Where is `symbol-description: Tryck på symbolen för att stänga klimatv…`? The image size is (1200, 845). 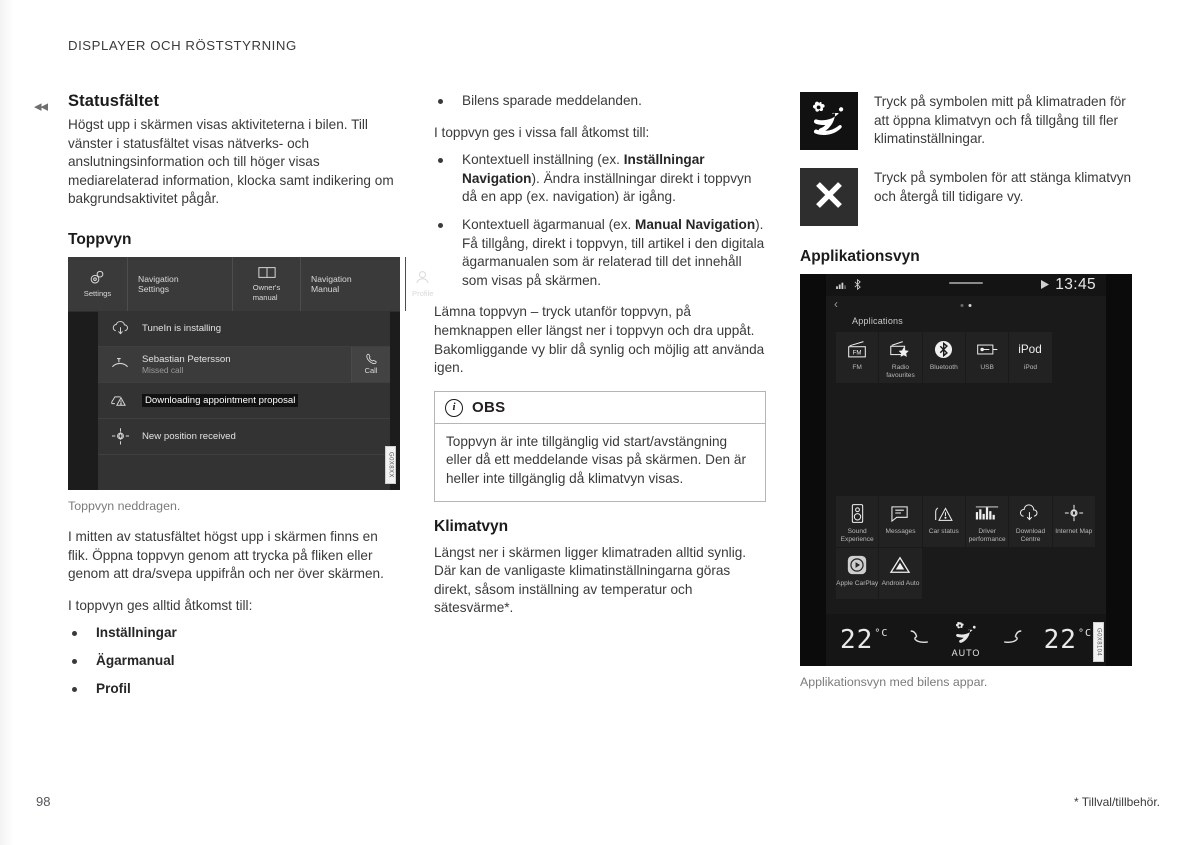
symbol-description: Tryck på symbolen för att stänga klimatv… is located at coordinates (1003, 187).